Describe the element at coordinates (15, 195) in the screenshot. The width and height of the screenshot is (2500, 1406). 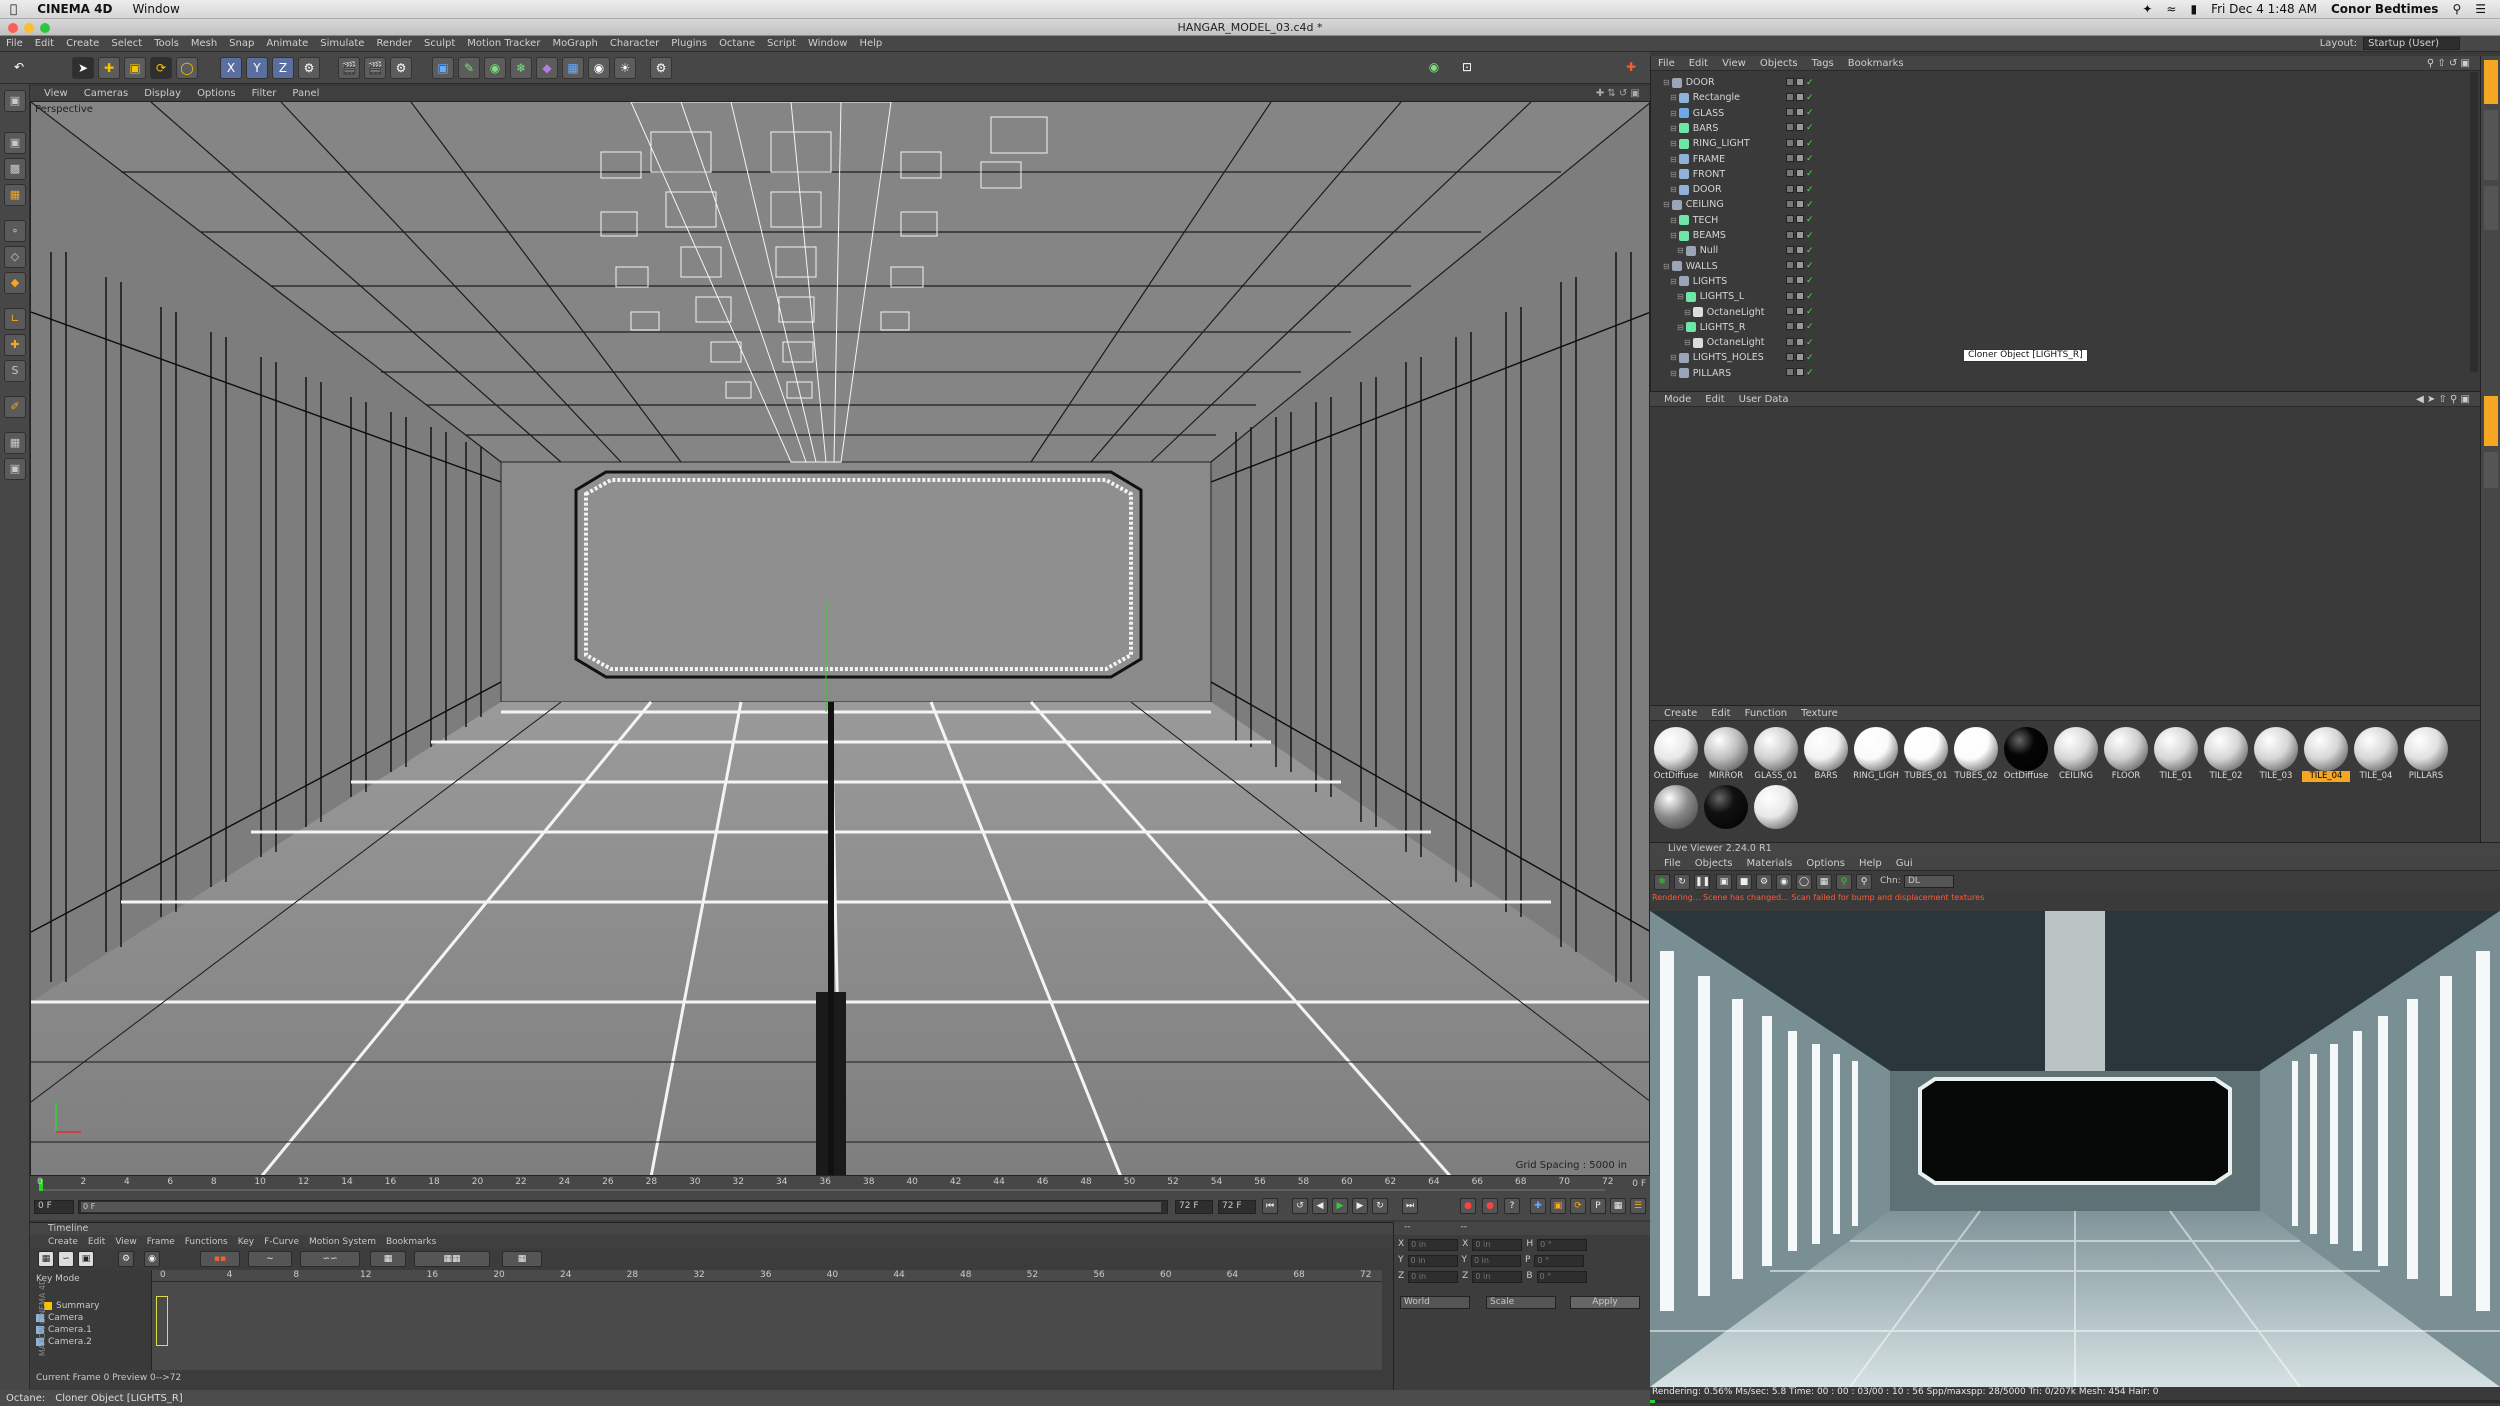
I see `workplane-mode-icon: ▦` at that location.